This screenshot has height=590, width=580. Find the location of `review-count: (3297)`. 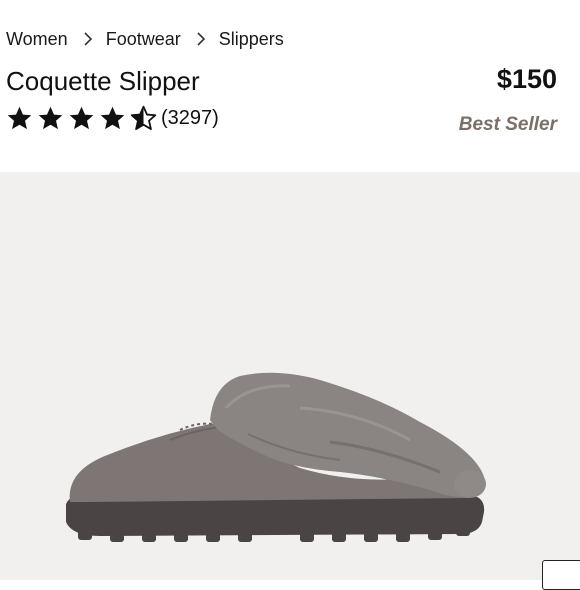

review-count: (3297) is located at coordinates (190, 118).